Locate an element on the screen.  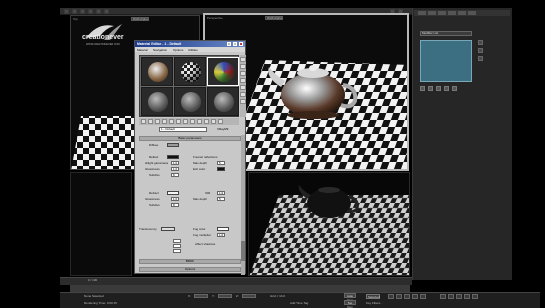
reset-map-icon is located at coordinates (164, 121).